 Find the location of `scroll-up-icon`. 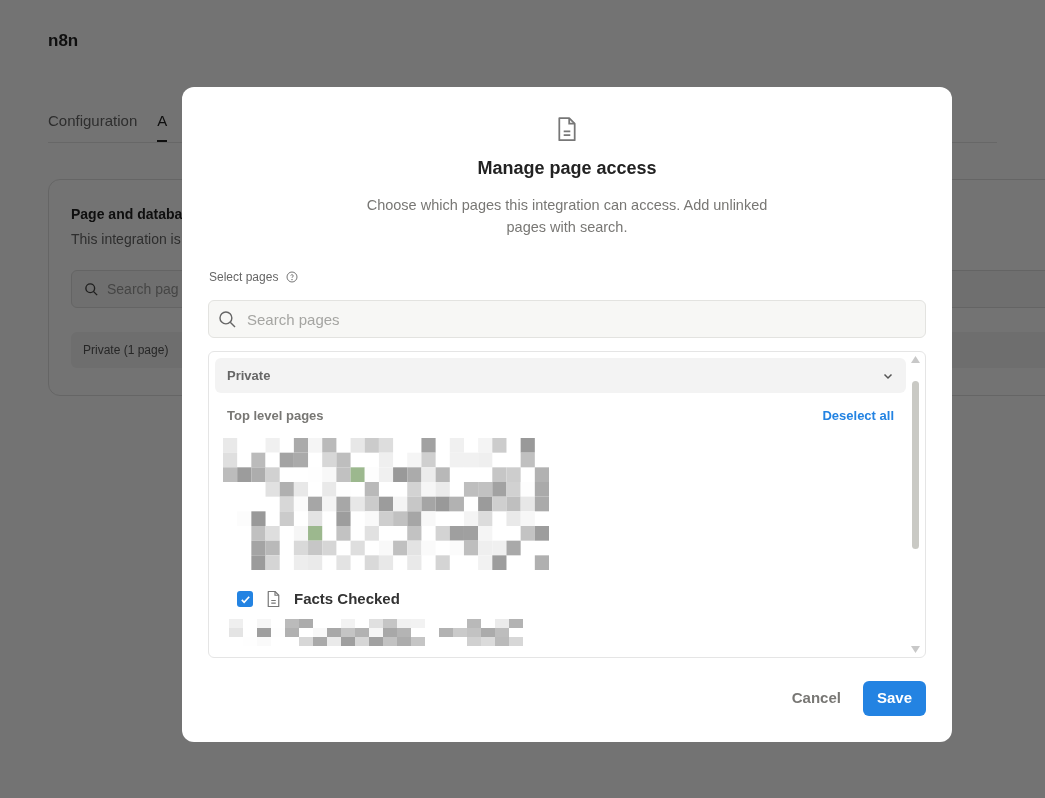

scroll-up-icon is located at coordinates (915, 360).